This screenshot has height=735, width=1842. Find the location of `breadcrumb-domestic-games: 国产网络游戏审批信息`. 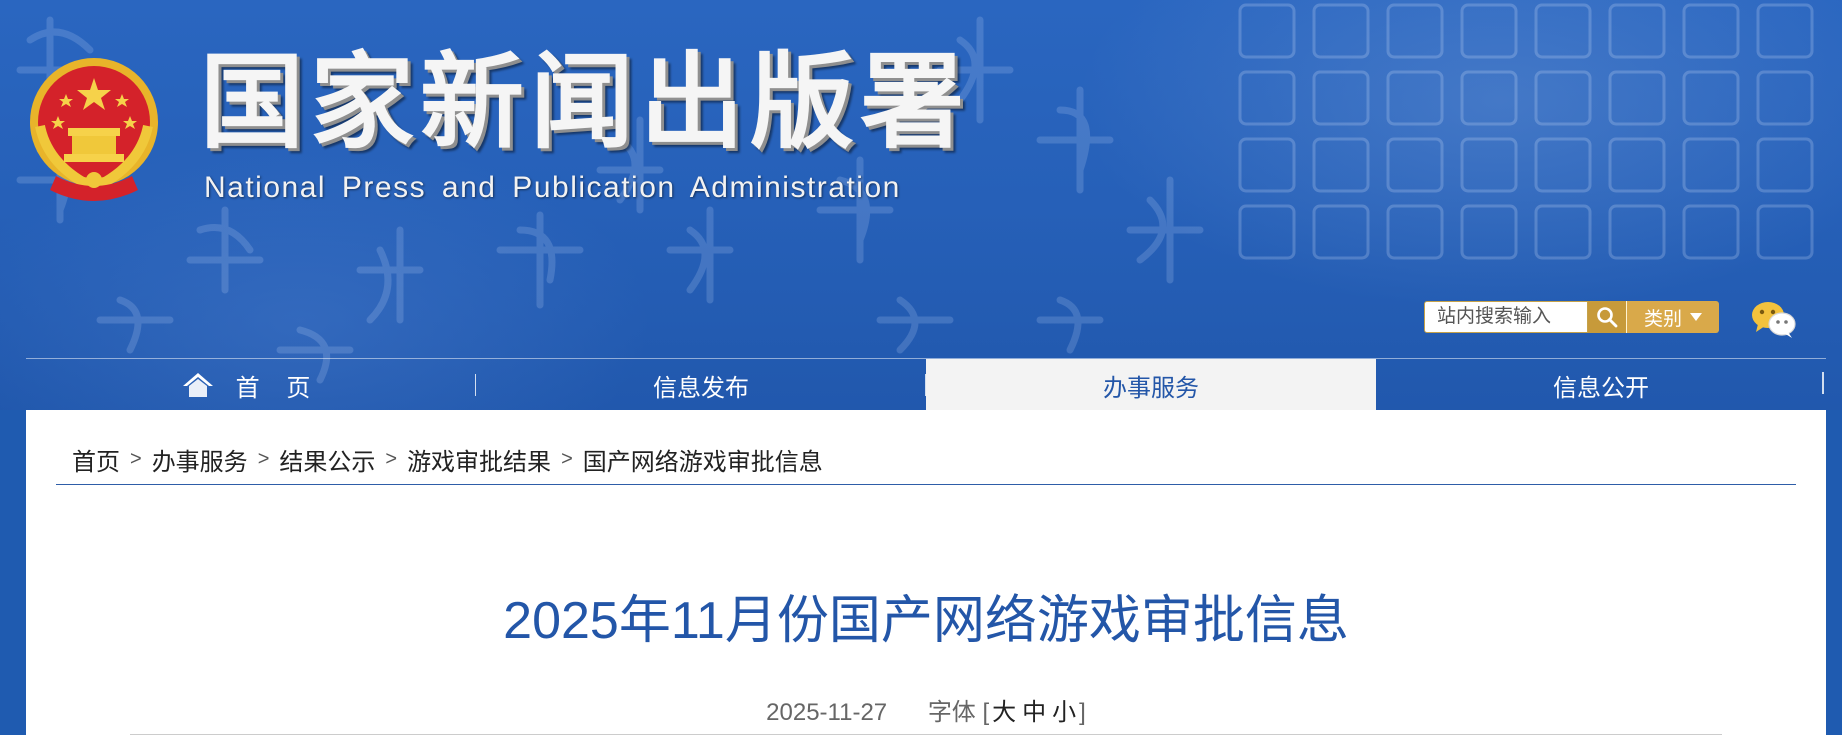

breadcrumb-domestic-games: 国产网络游戏审批信息 is located at coordinates (703, 459).